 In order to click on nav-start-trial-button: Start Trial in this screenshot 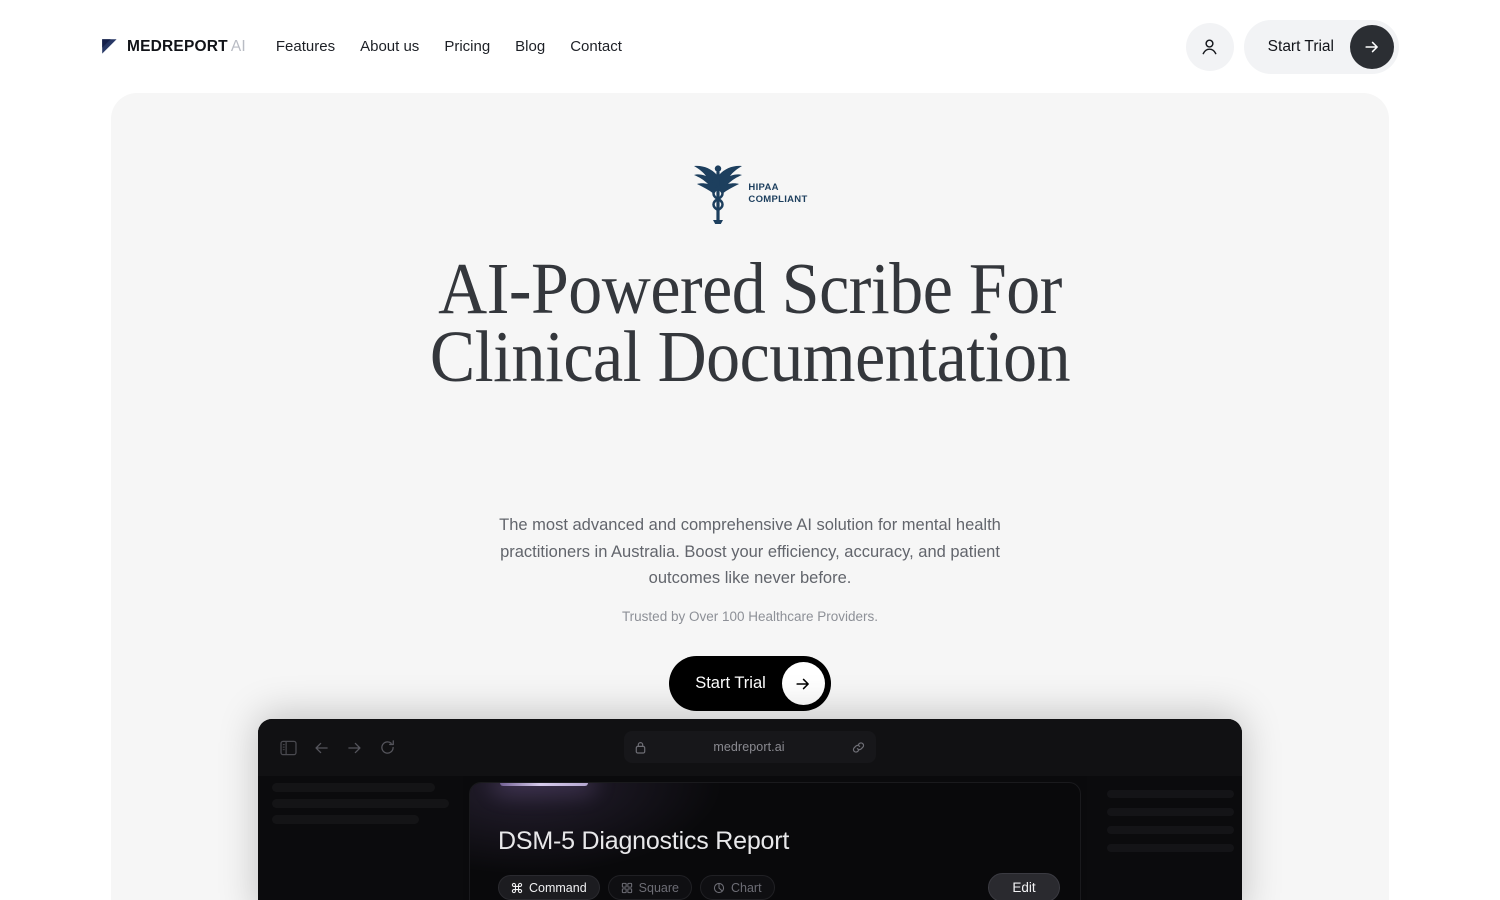, I will do `click(1321, 46)`.